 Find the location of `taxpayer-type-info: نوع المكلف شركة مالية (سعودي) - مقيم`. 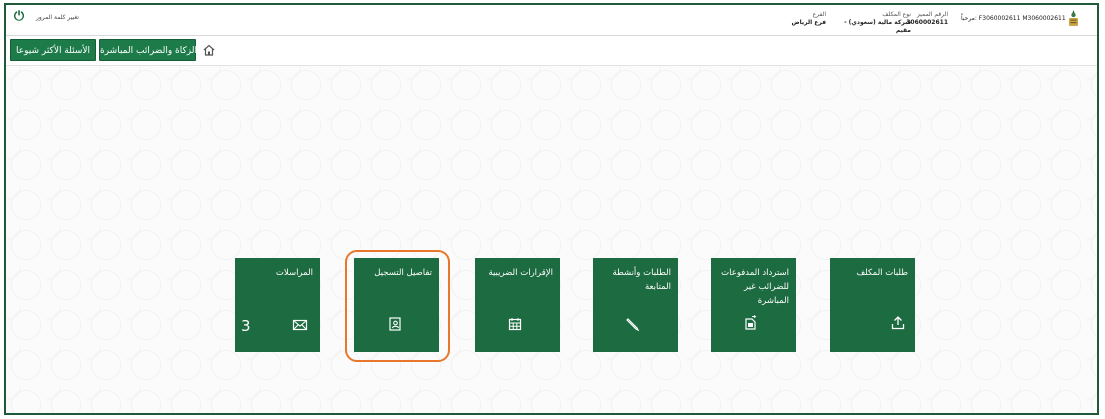

taxpayer-type-info: نوع المكلف شركة مالية (سعودي) - مقيم is located at coordinates (871, 23).